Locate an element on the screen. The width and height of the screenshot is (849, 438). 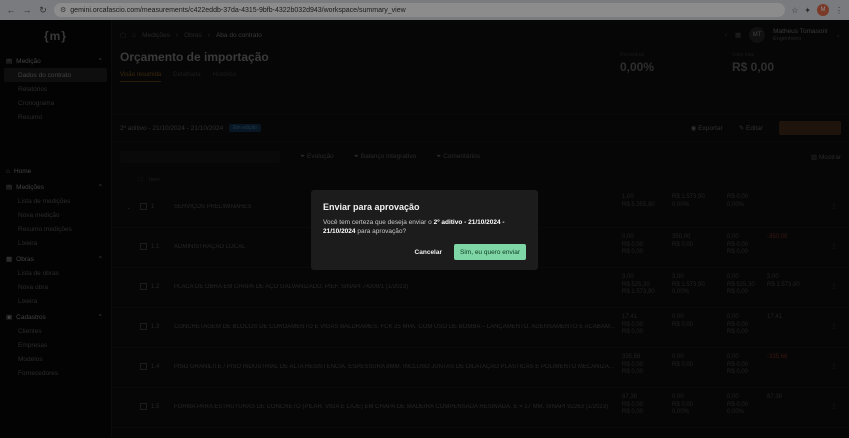
dialog-title: Enviar para aprovação is located at coordinates (371, 207).